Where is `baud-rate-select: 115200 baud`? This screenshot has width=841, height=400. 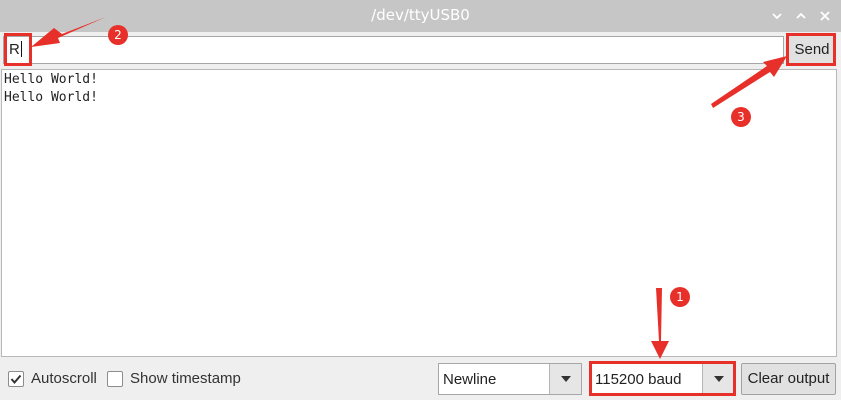
baud-rate-select: 115200 baud is located at coordinates (662, 379).